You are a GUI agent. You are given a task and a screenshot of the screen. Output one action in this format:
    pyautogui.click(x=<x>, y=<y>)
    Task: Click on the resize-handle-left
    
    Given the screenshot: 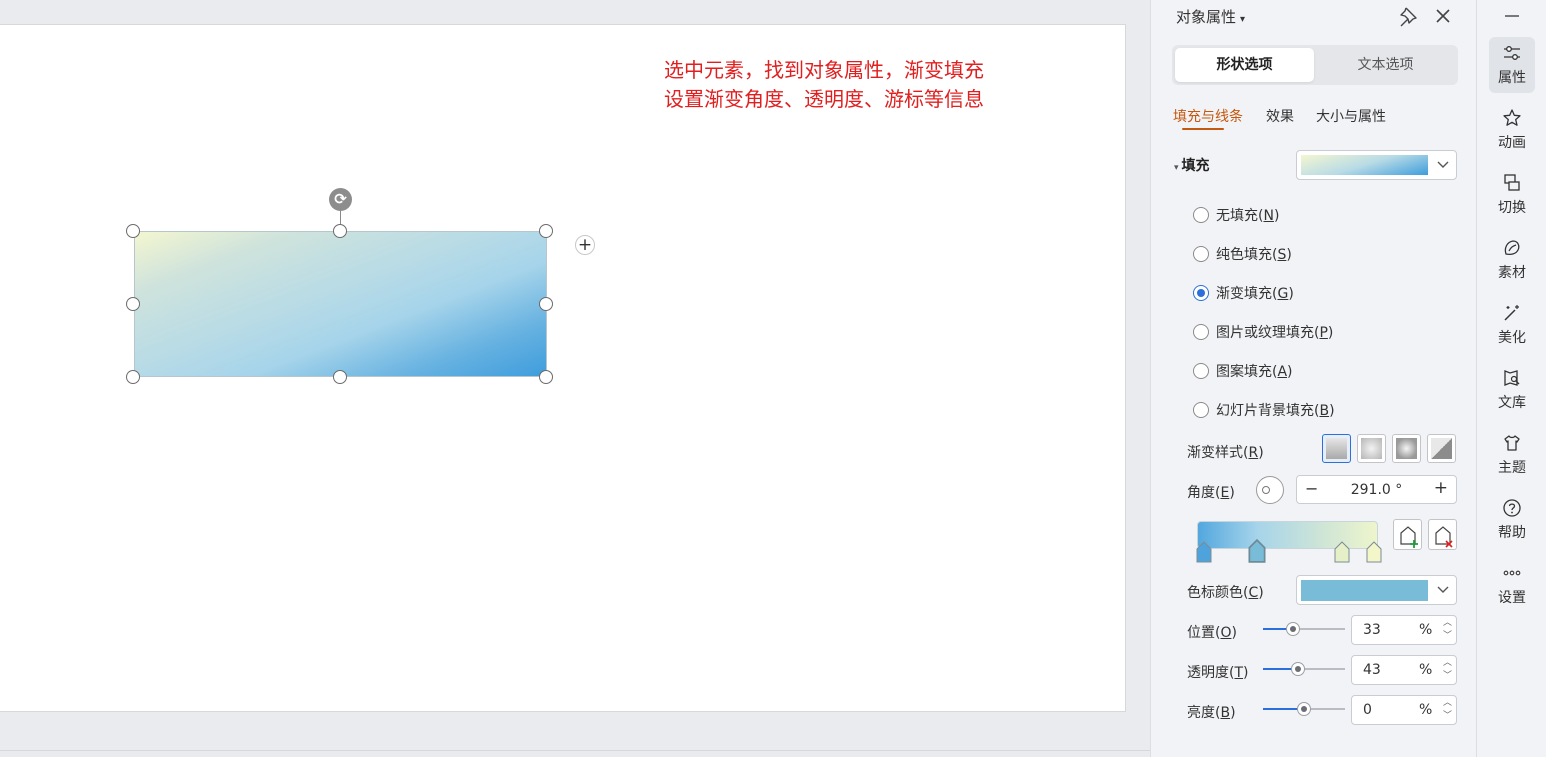 What is the action you would take?
    pyautogui.click(x=133, y=304)
    